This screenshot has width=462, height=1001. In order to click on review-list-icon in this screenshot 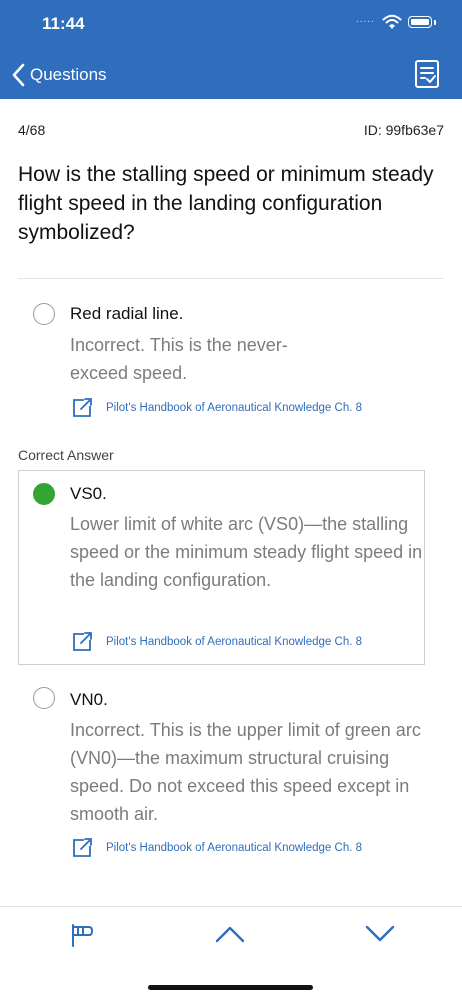, I will do `click(427, 74)`.